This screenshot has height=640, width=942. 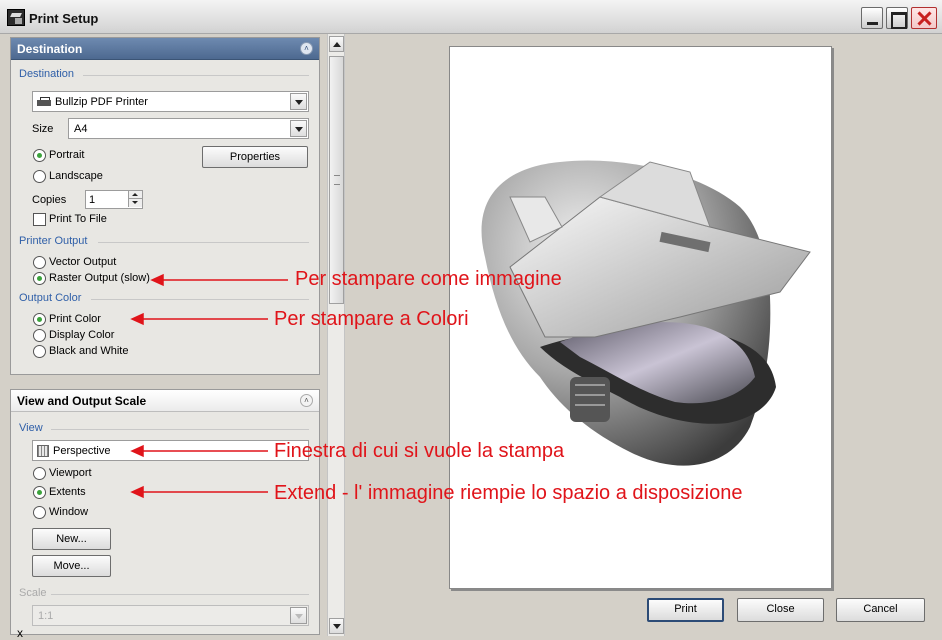 I want to click on copies-value: 1, so click(x=92, y=200).